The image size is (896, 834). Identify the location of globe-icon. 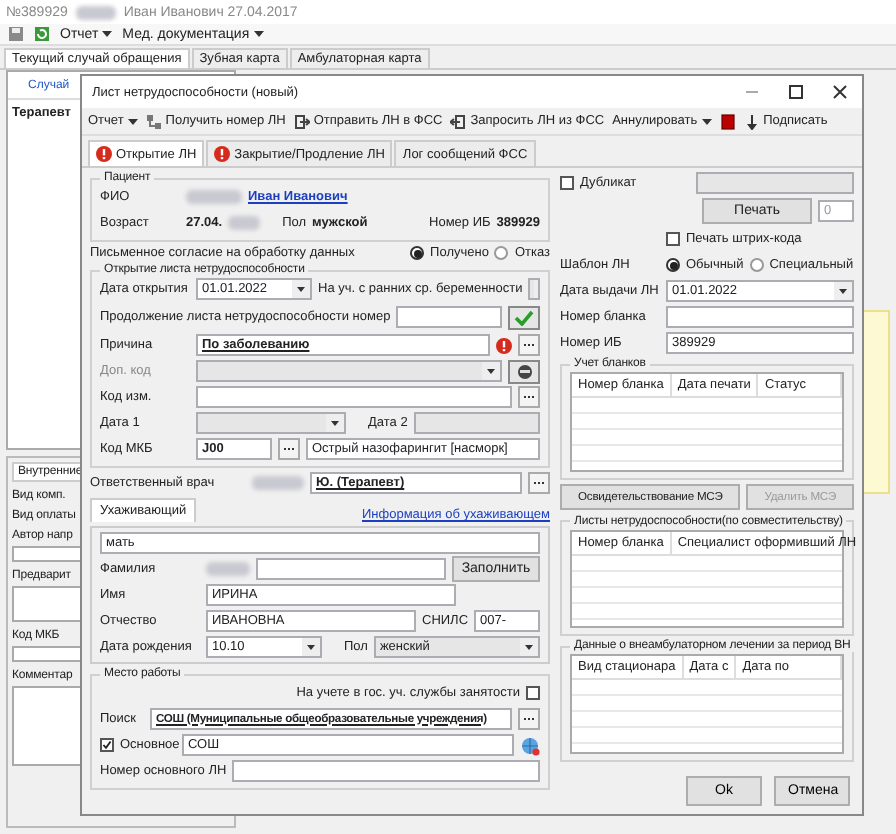
(530, 745).